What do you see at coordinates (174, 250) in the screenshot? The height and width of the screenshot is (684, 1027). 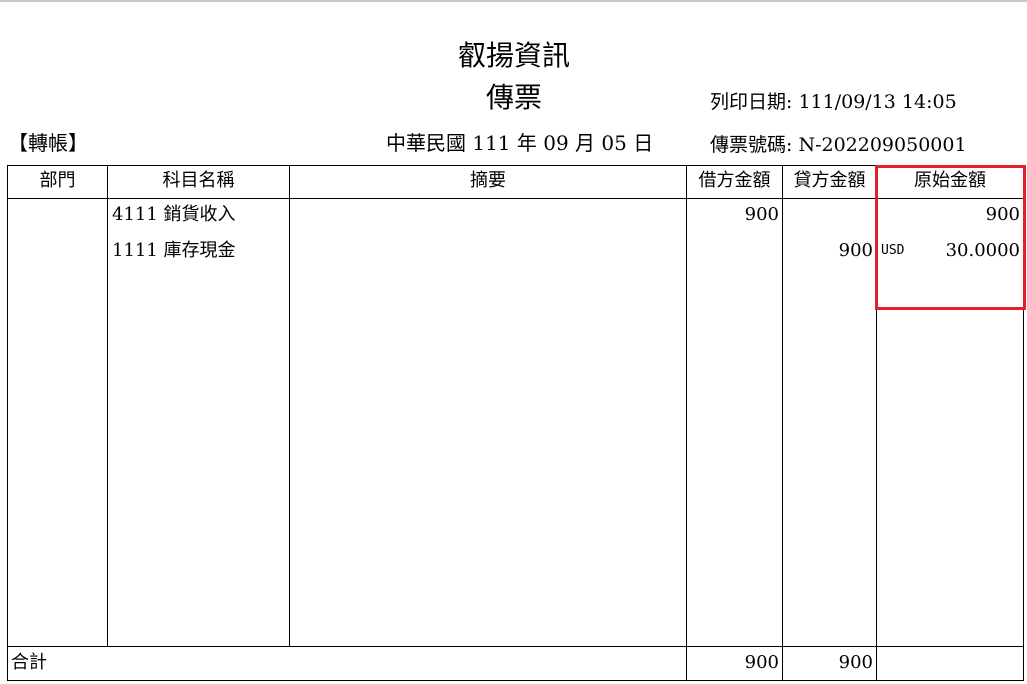 I see `row-account: 1111 庫存現金` at bounding box center [174, 250].